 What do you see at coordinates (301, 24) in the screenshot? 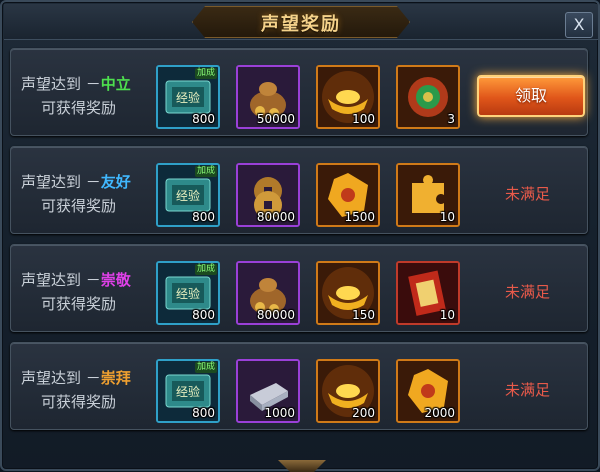
I see `window-title: 声望奖励` at bounding box center [301, 24].